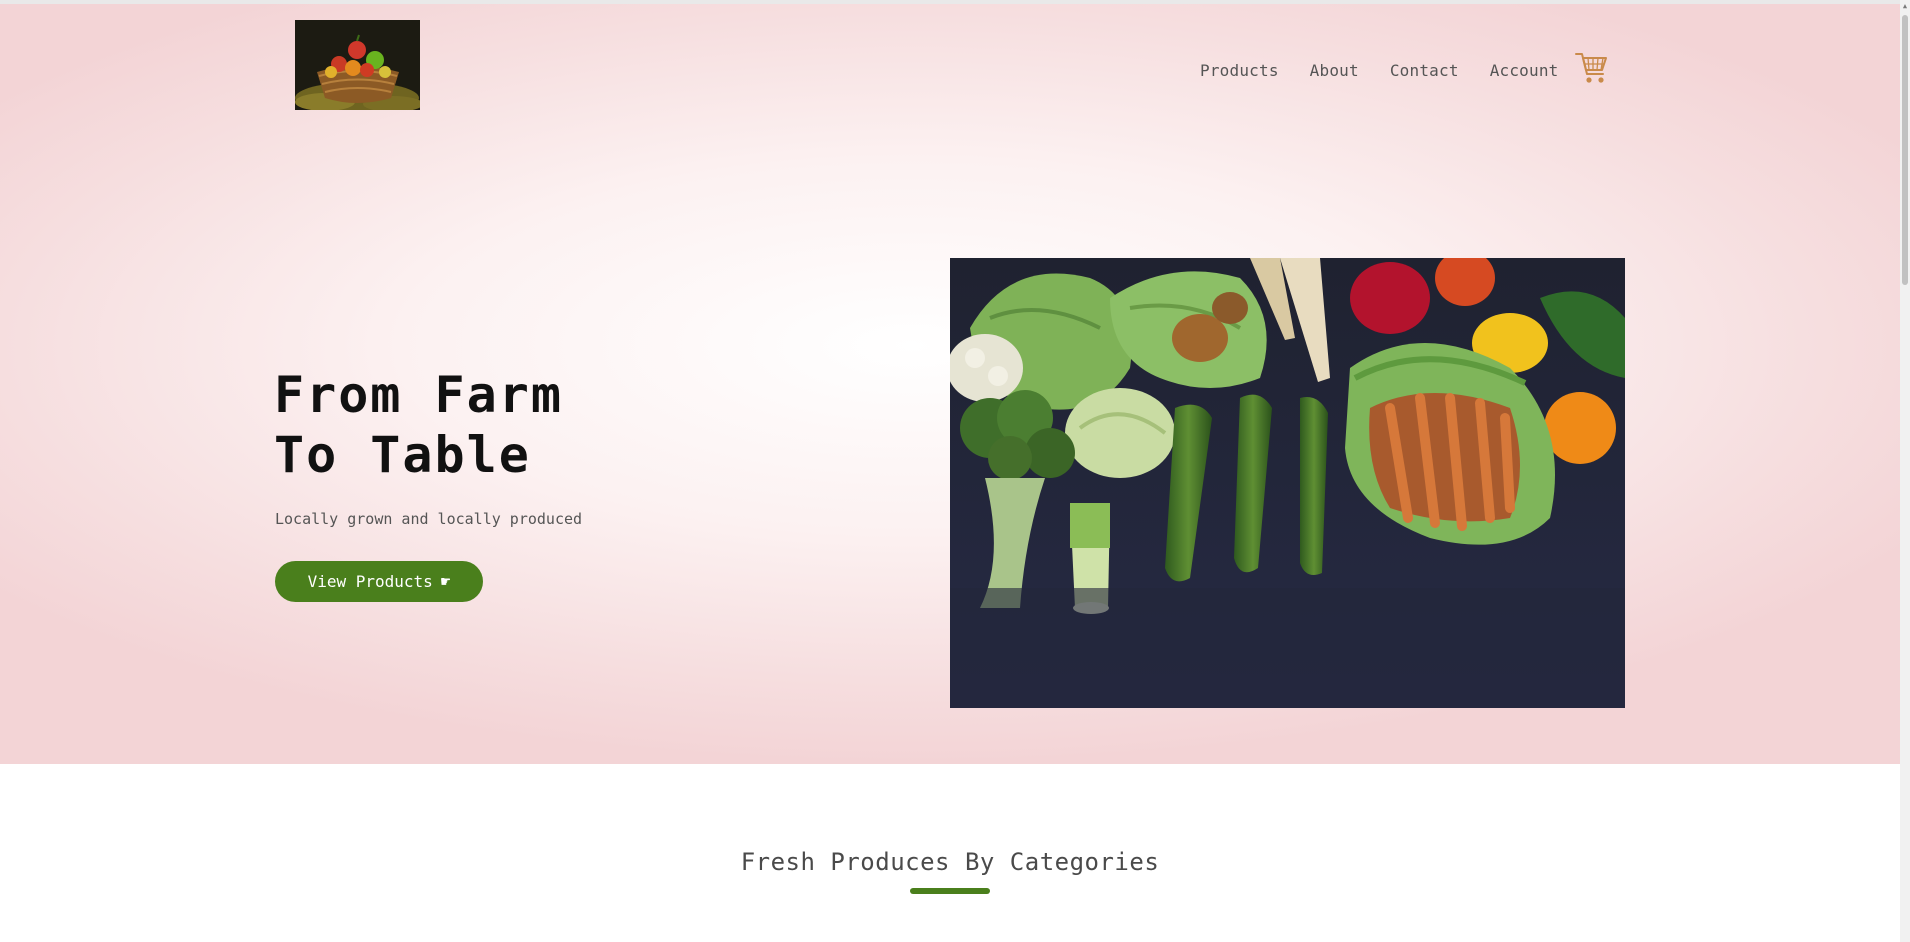 The width and height of the screenshot is (1910, 942). What do you see at coordinates (1905, 150) in the screenshot?
I see `page-scrollbar-thumb` at bounding box center [1905, 150].